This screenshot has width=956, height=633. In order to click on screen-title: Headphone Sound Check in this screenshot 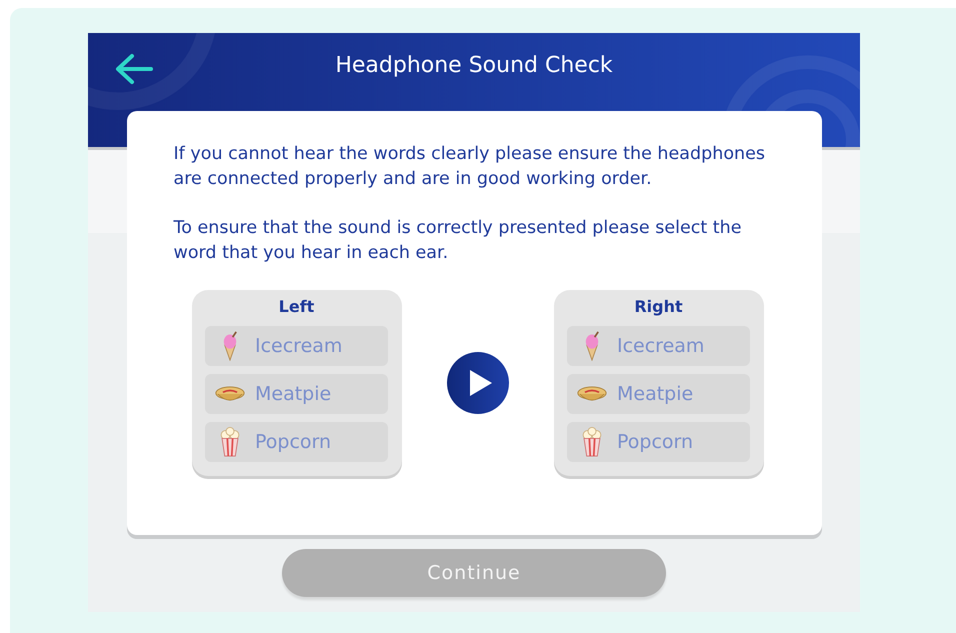, I will do `click(474, 65)`.